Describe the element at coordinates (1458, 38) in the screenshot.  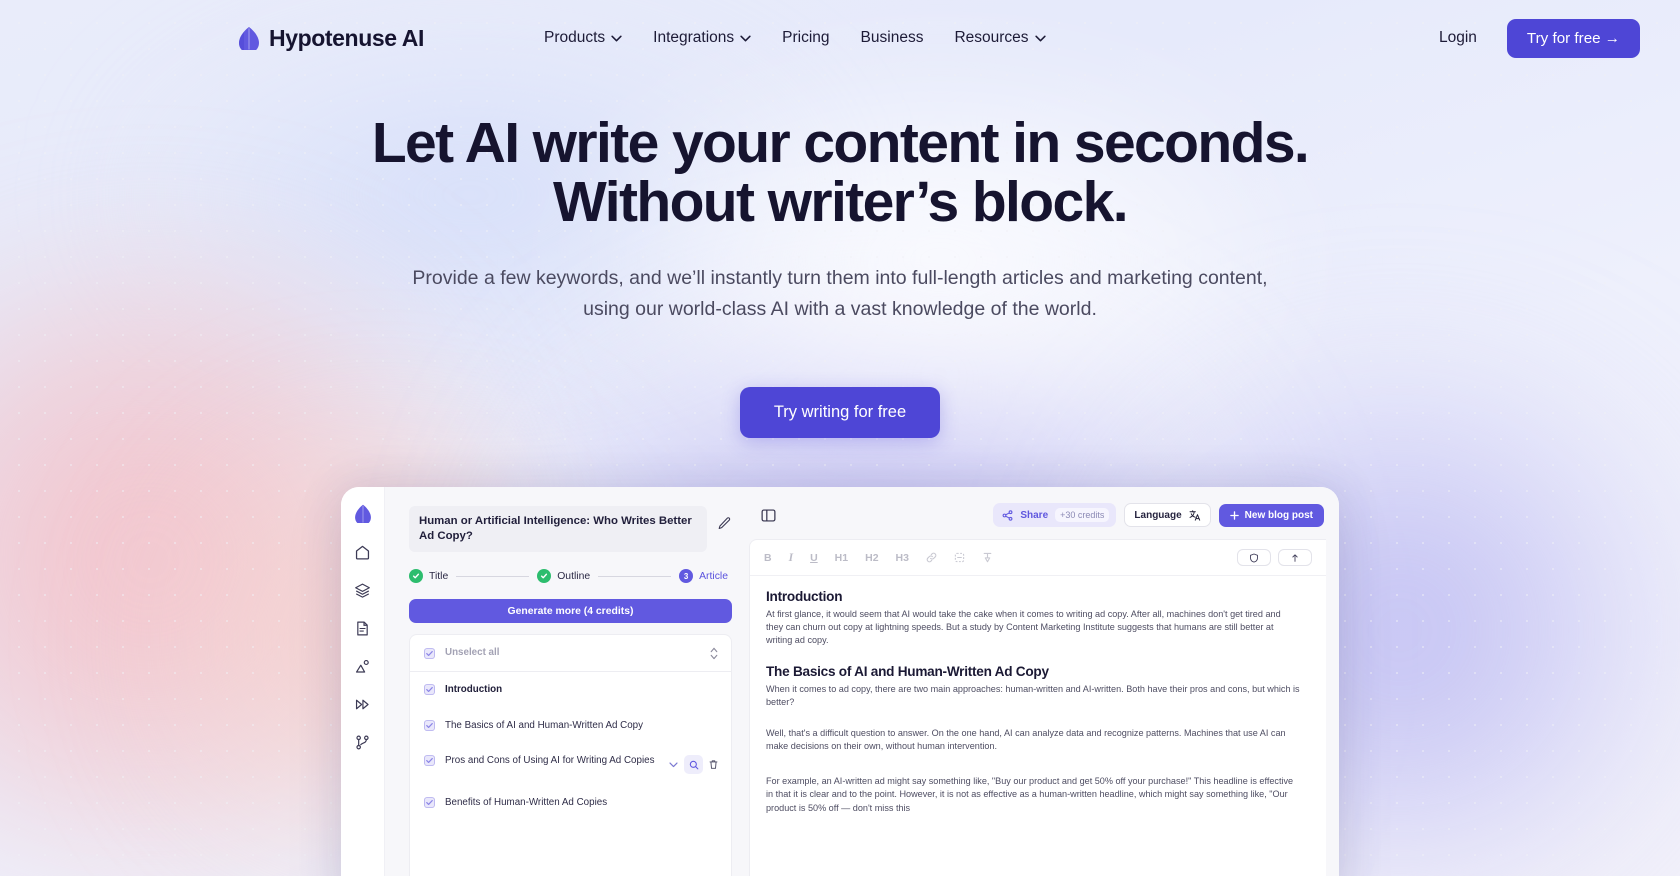
I see `login-link: Login` at that location.